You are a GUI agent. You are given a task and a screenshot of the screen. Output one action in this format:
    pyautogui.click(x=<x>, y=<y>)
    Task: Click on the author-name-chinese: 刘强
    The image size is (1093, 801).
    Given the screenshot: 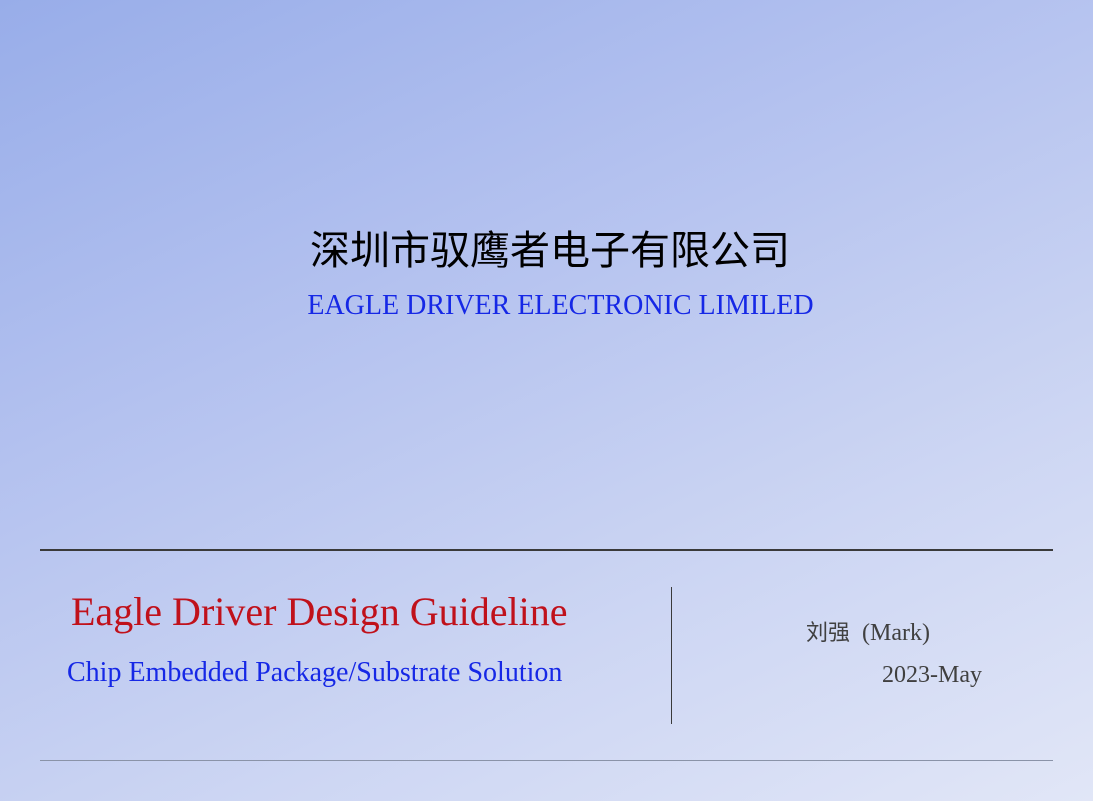 What is the action you would take?
    pyautogui.click(x=828, y=633)
    